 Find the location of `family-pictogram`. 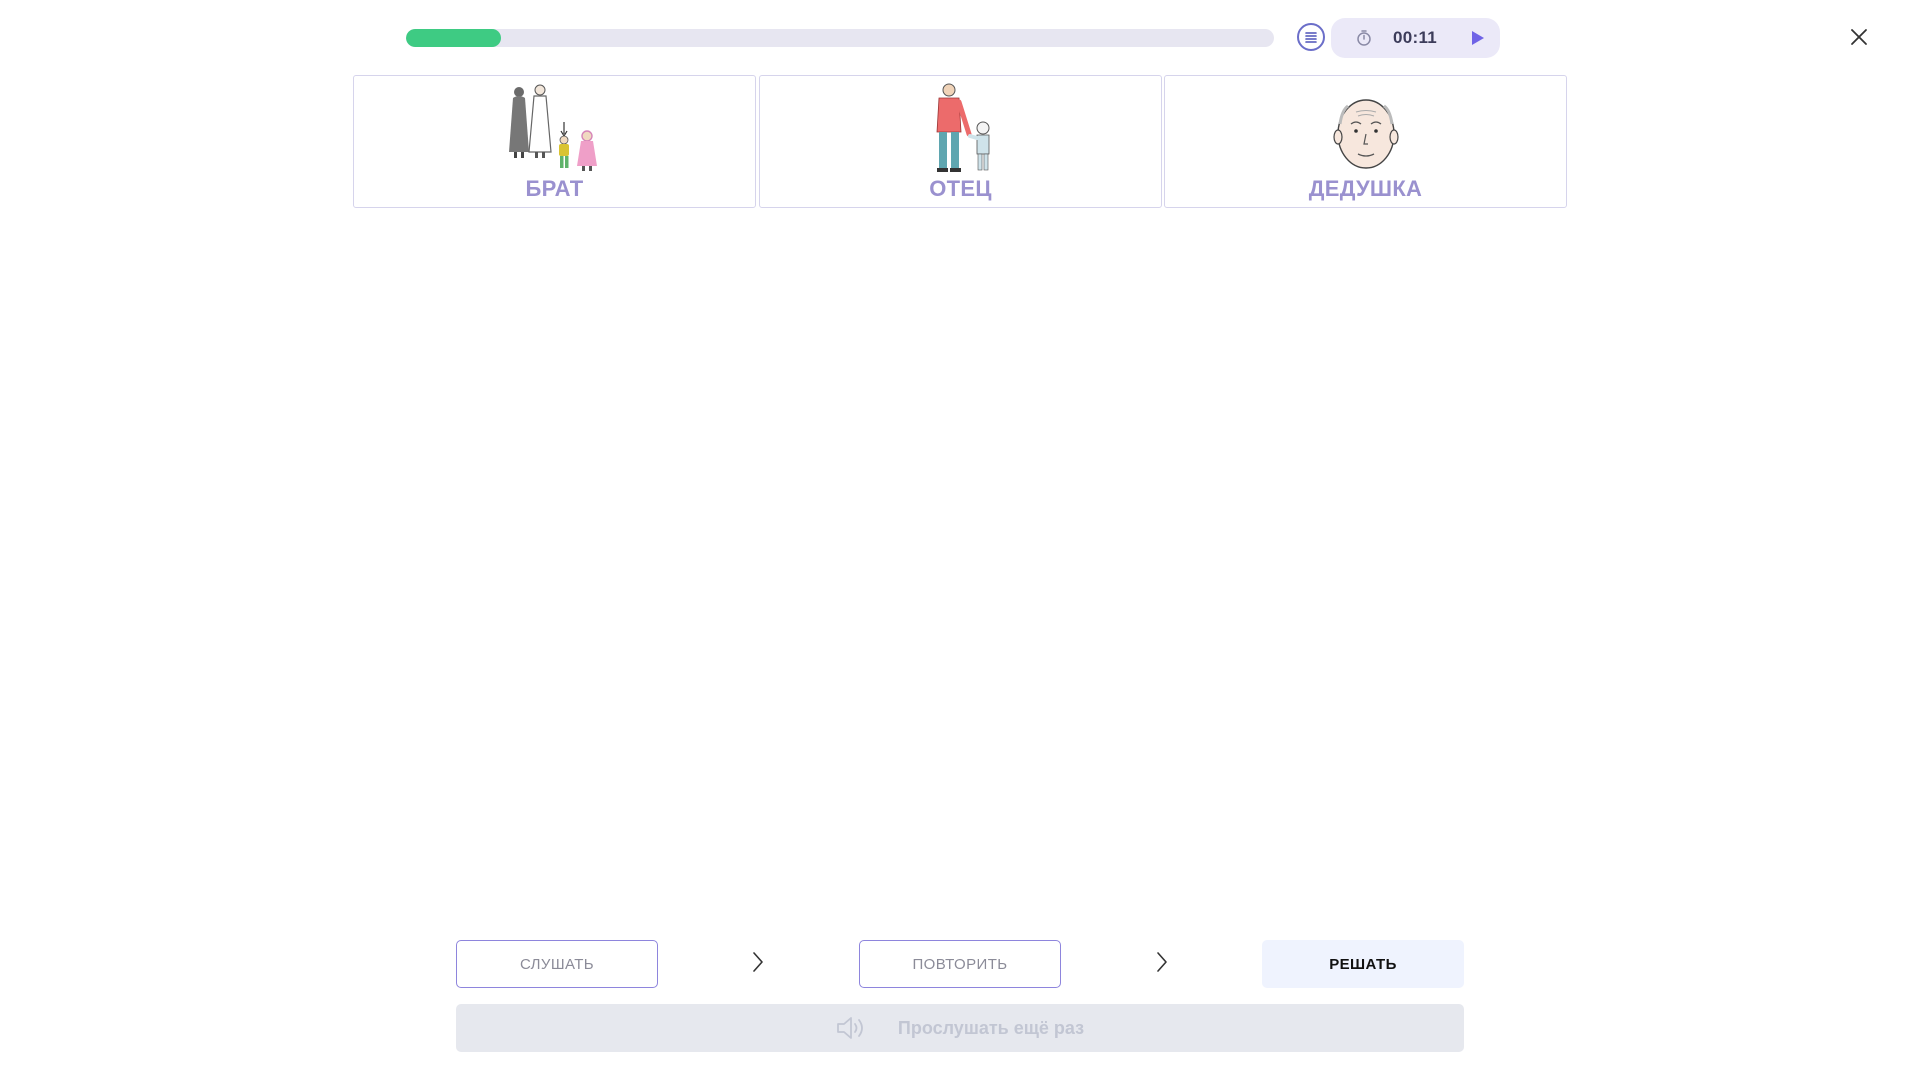

family-pictogram is located at coordinates (554, 128).